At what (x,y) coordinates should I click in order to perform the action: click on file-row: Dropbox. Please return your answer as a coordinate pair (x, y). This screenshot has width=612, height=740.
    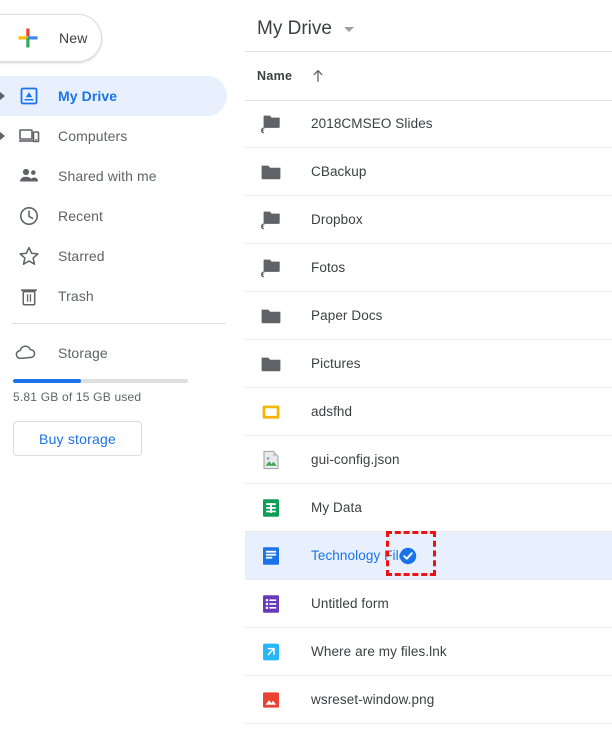
    Looking at the image, I should click on (428, 220).